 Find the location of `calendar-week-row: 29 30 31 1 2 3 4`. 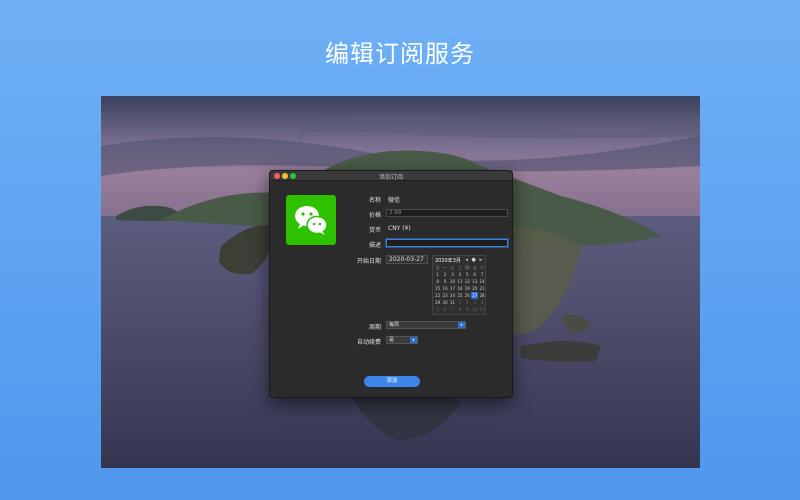

calendar-week-row: 29 30 31 1 2 3 4 is located at coordinates (460, 302).